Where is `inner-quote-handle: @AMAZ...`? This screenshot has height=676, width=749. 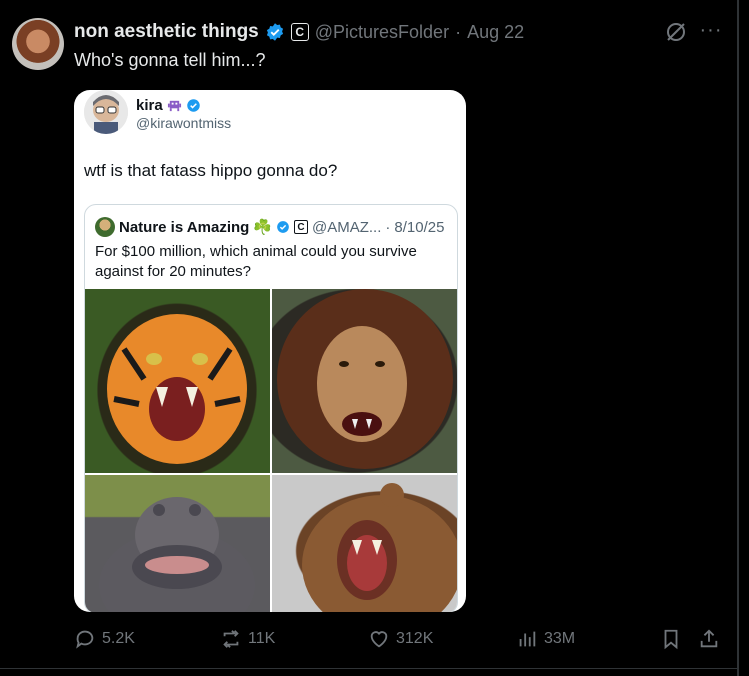 inner-quote-handle: @AMAZ... is located at coordinates (346, 227).